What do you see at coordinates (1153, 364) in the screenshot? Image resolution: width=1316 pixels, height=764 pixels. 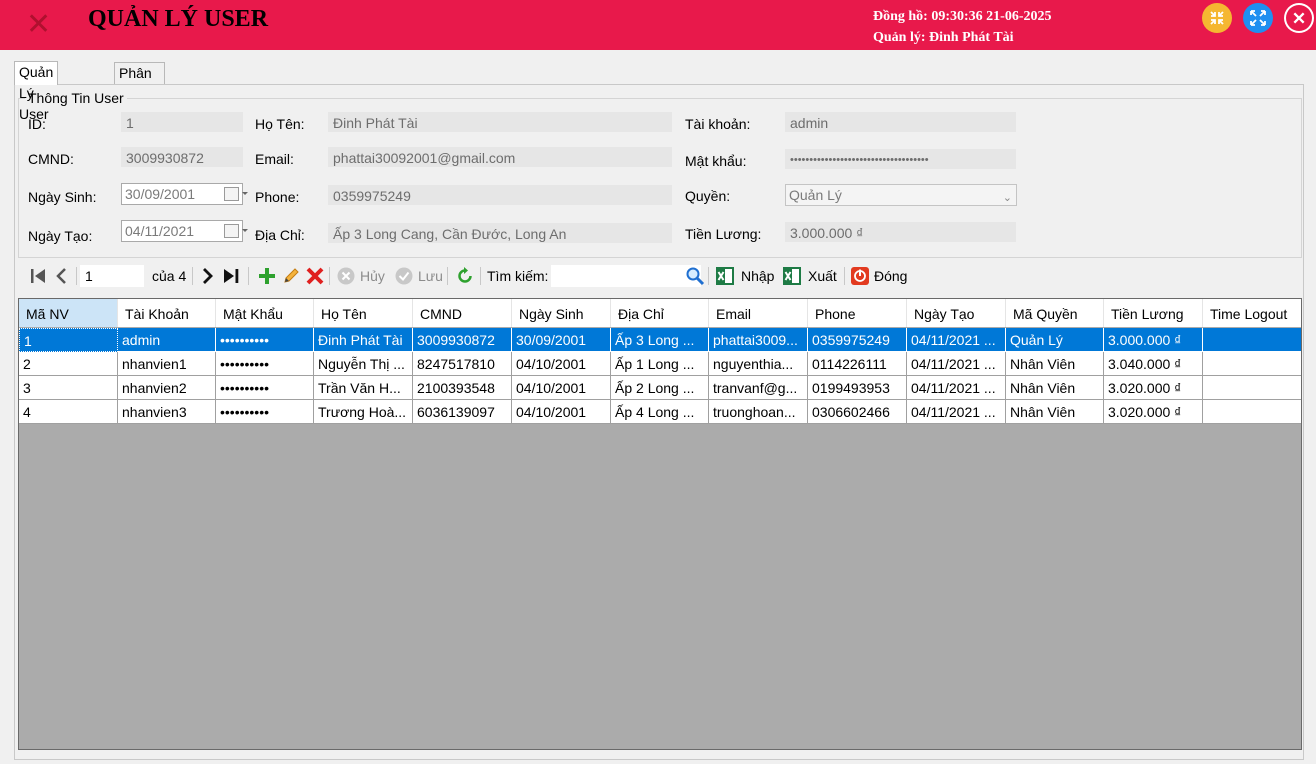 I see `table-cell: 3.040.000 ₫` at bounding box center [1153, 364].